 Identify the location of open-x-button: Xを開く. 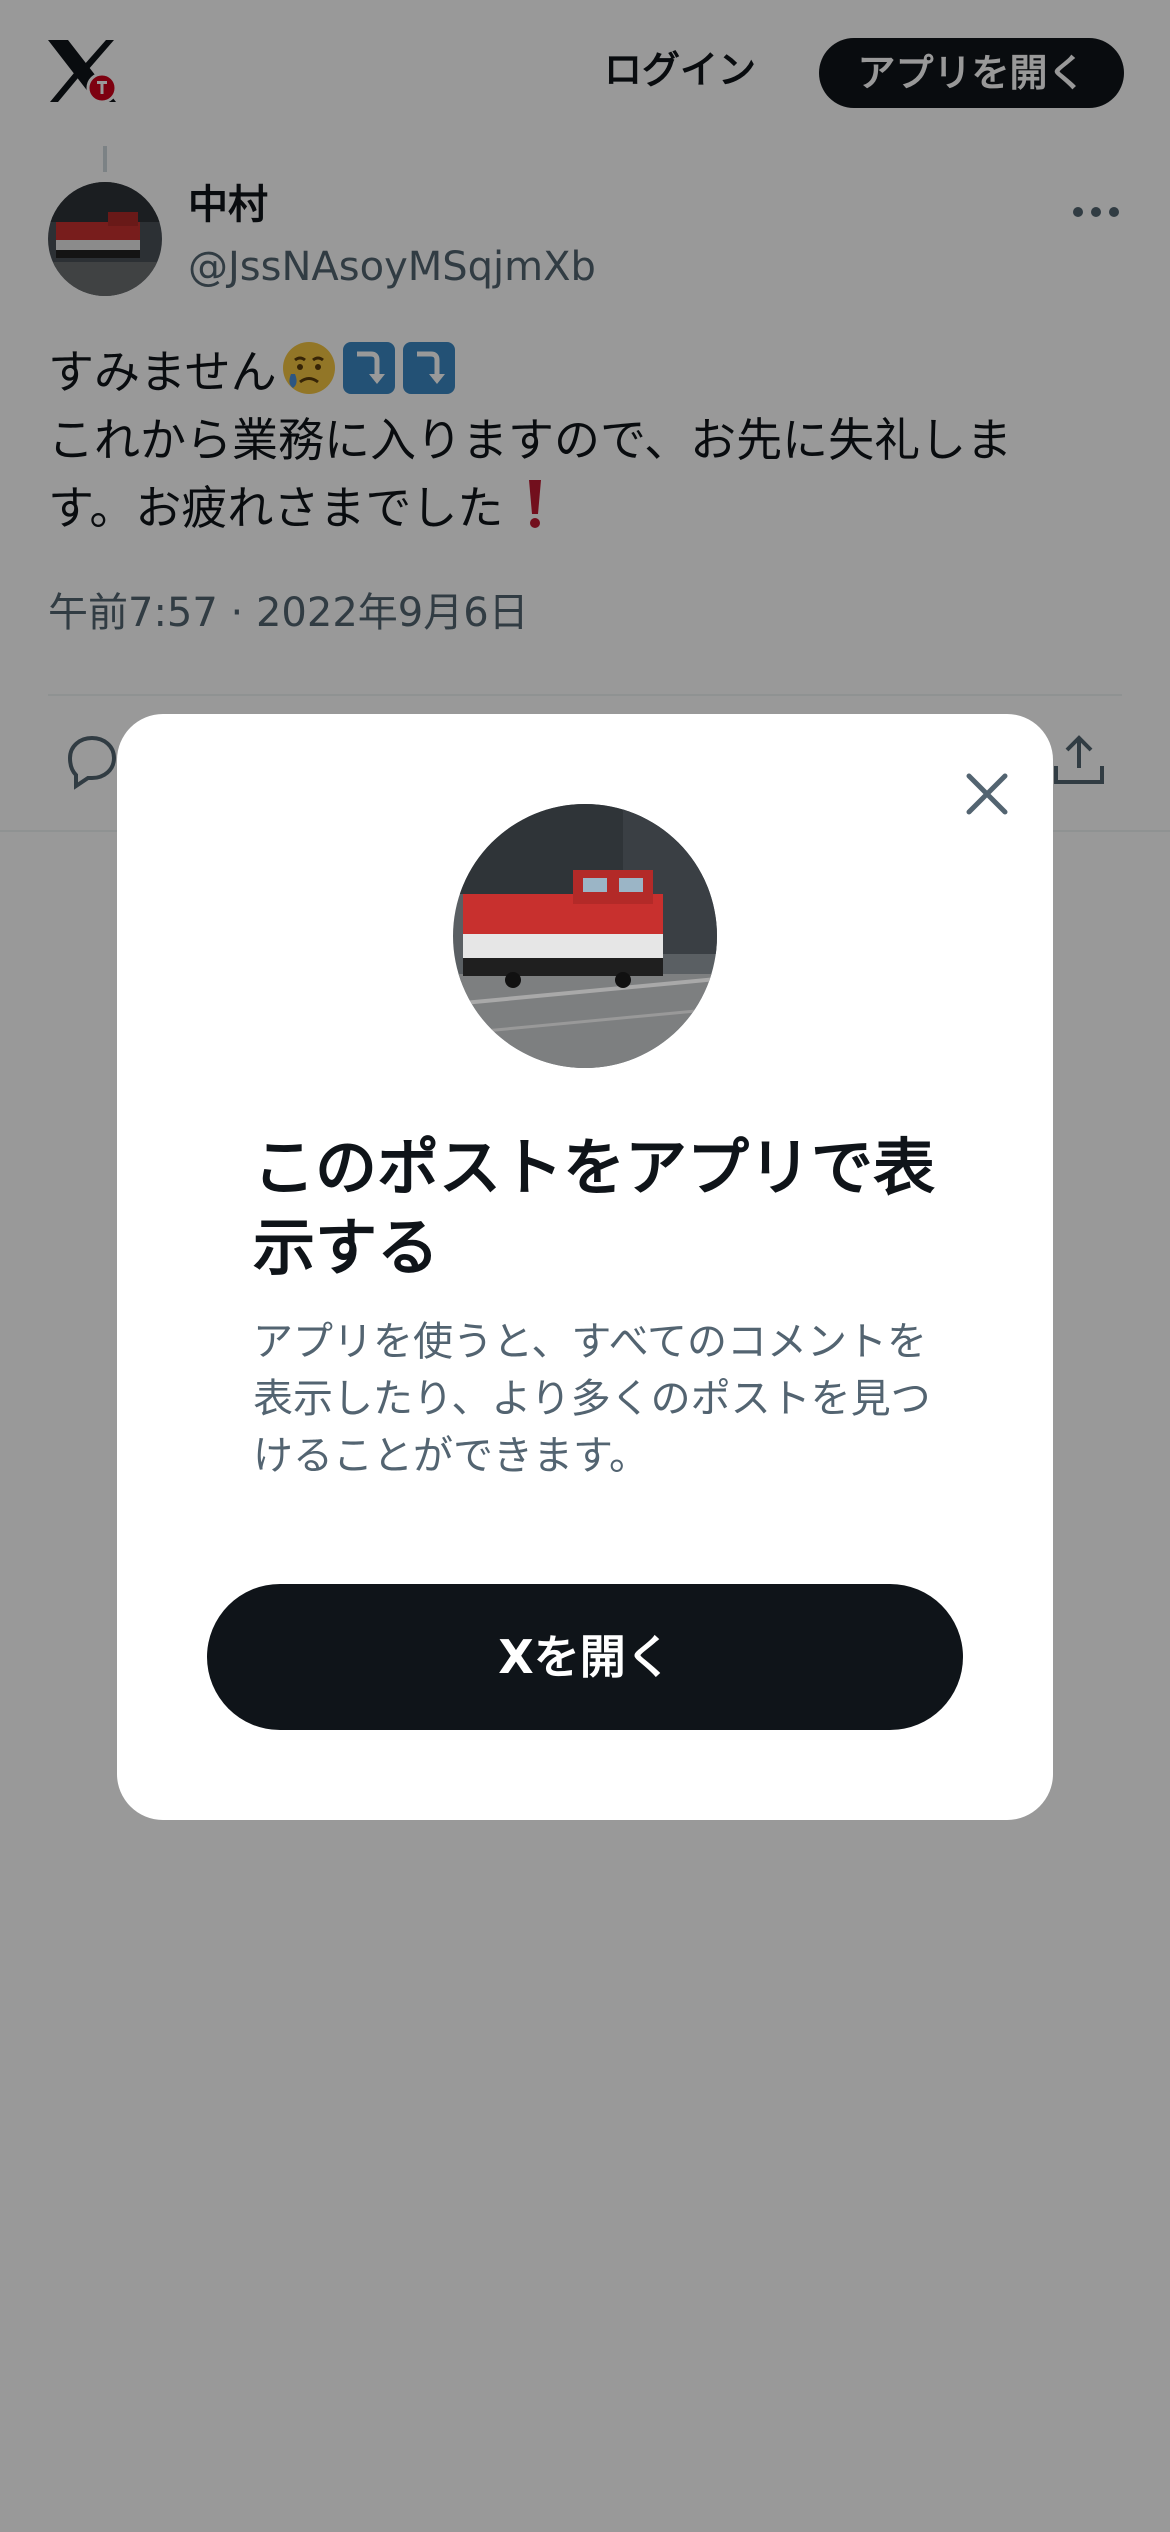
(585, 1657).